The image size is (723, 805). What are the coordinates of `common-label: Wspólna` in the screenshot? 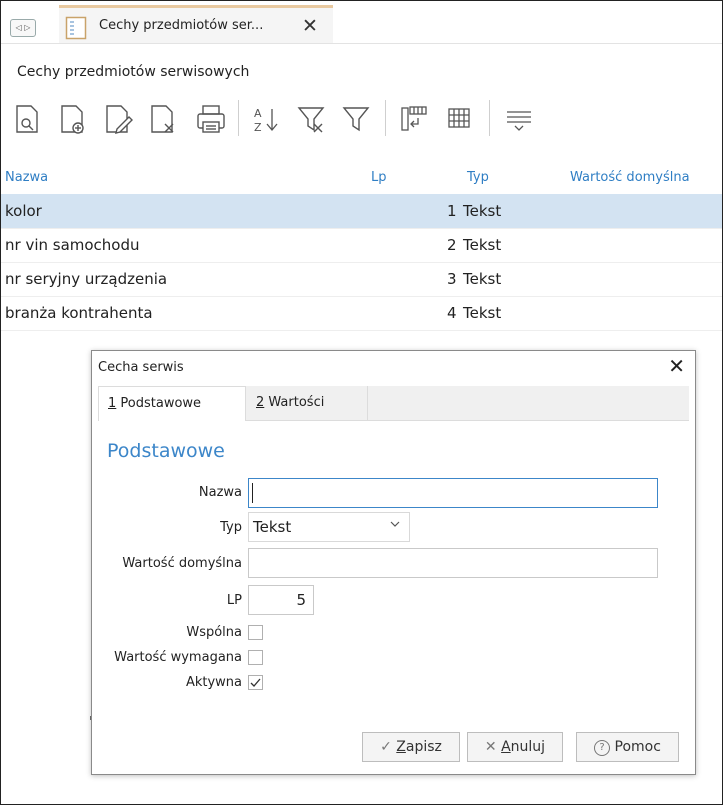 It's located at (214, 632).